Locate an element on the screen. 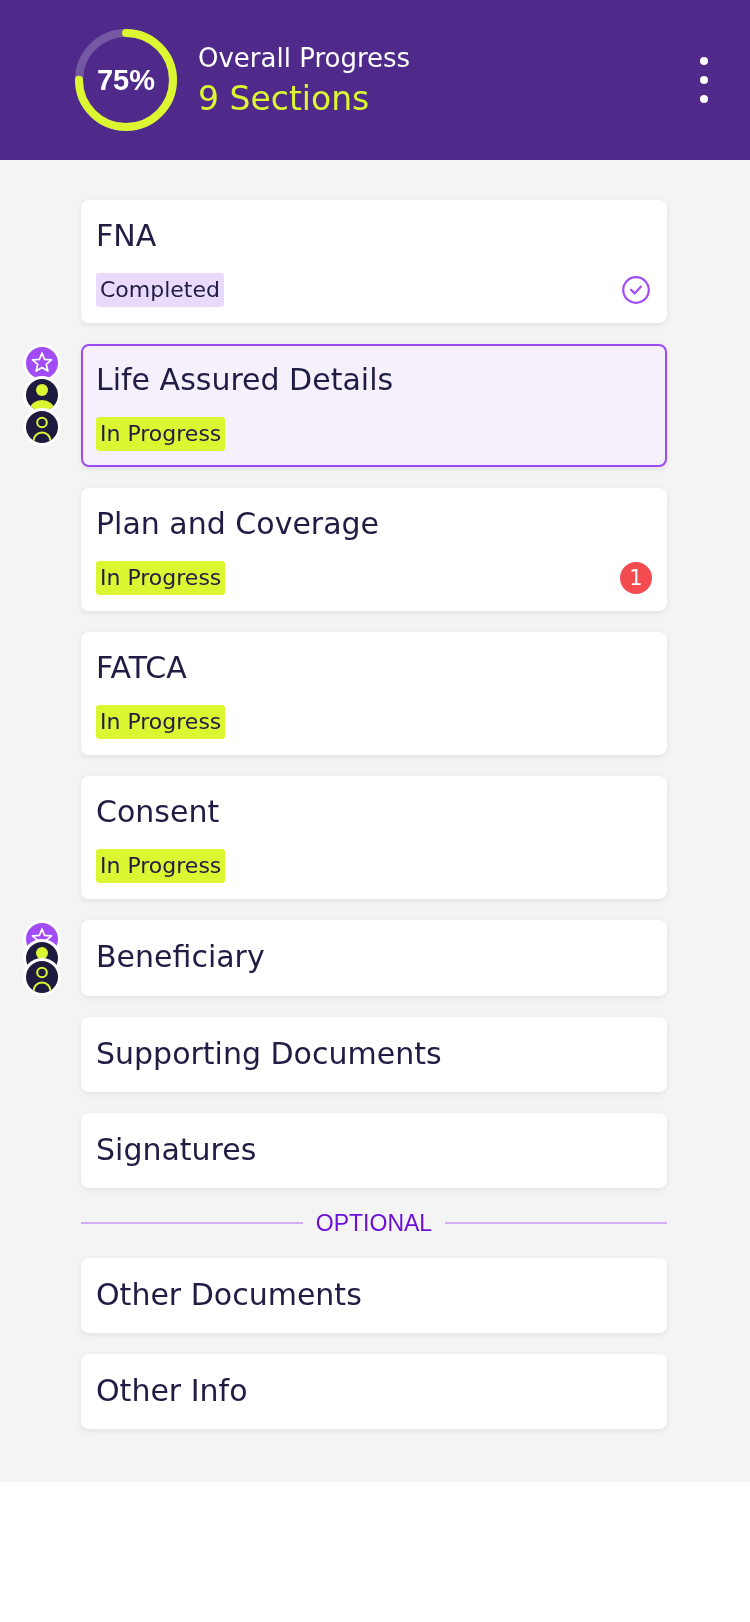 Image resolution: width=750 pixels, height=1622 pixels. section-card: FATCA In Progress is located at coordinates (374, 693).